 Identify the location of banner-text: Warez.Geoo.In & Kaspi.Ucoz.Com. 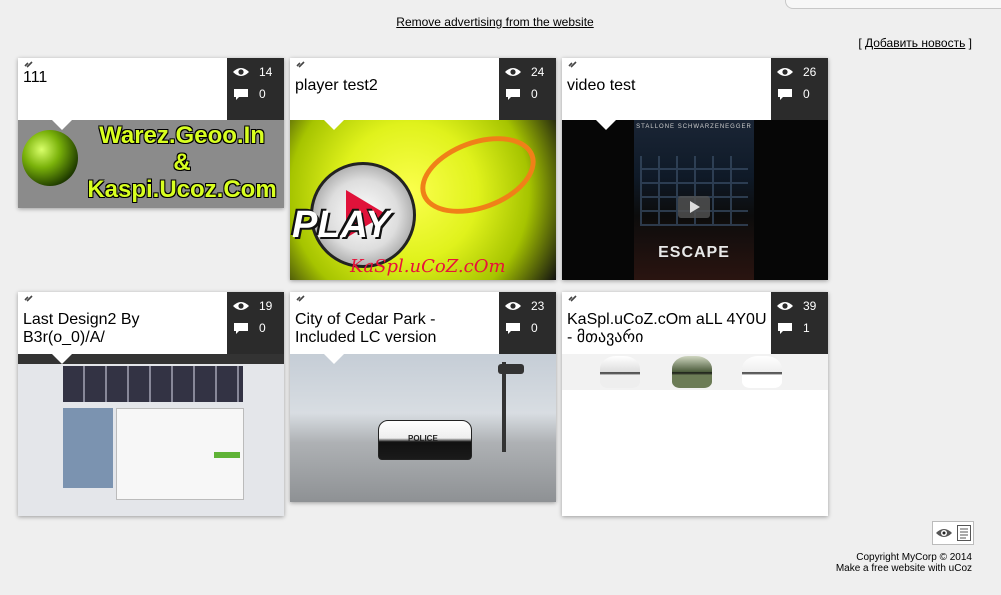
(182, 162).